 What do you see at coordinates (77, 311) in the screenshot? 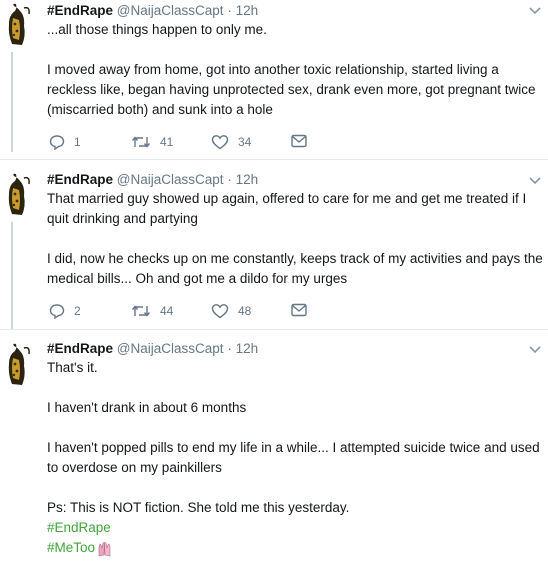
I see `reply-count: 2` at bounding box center [77, 311].